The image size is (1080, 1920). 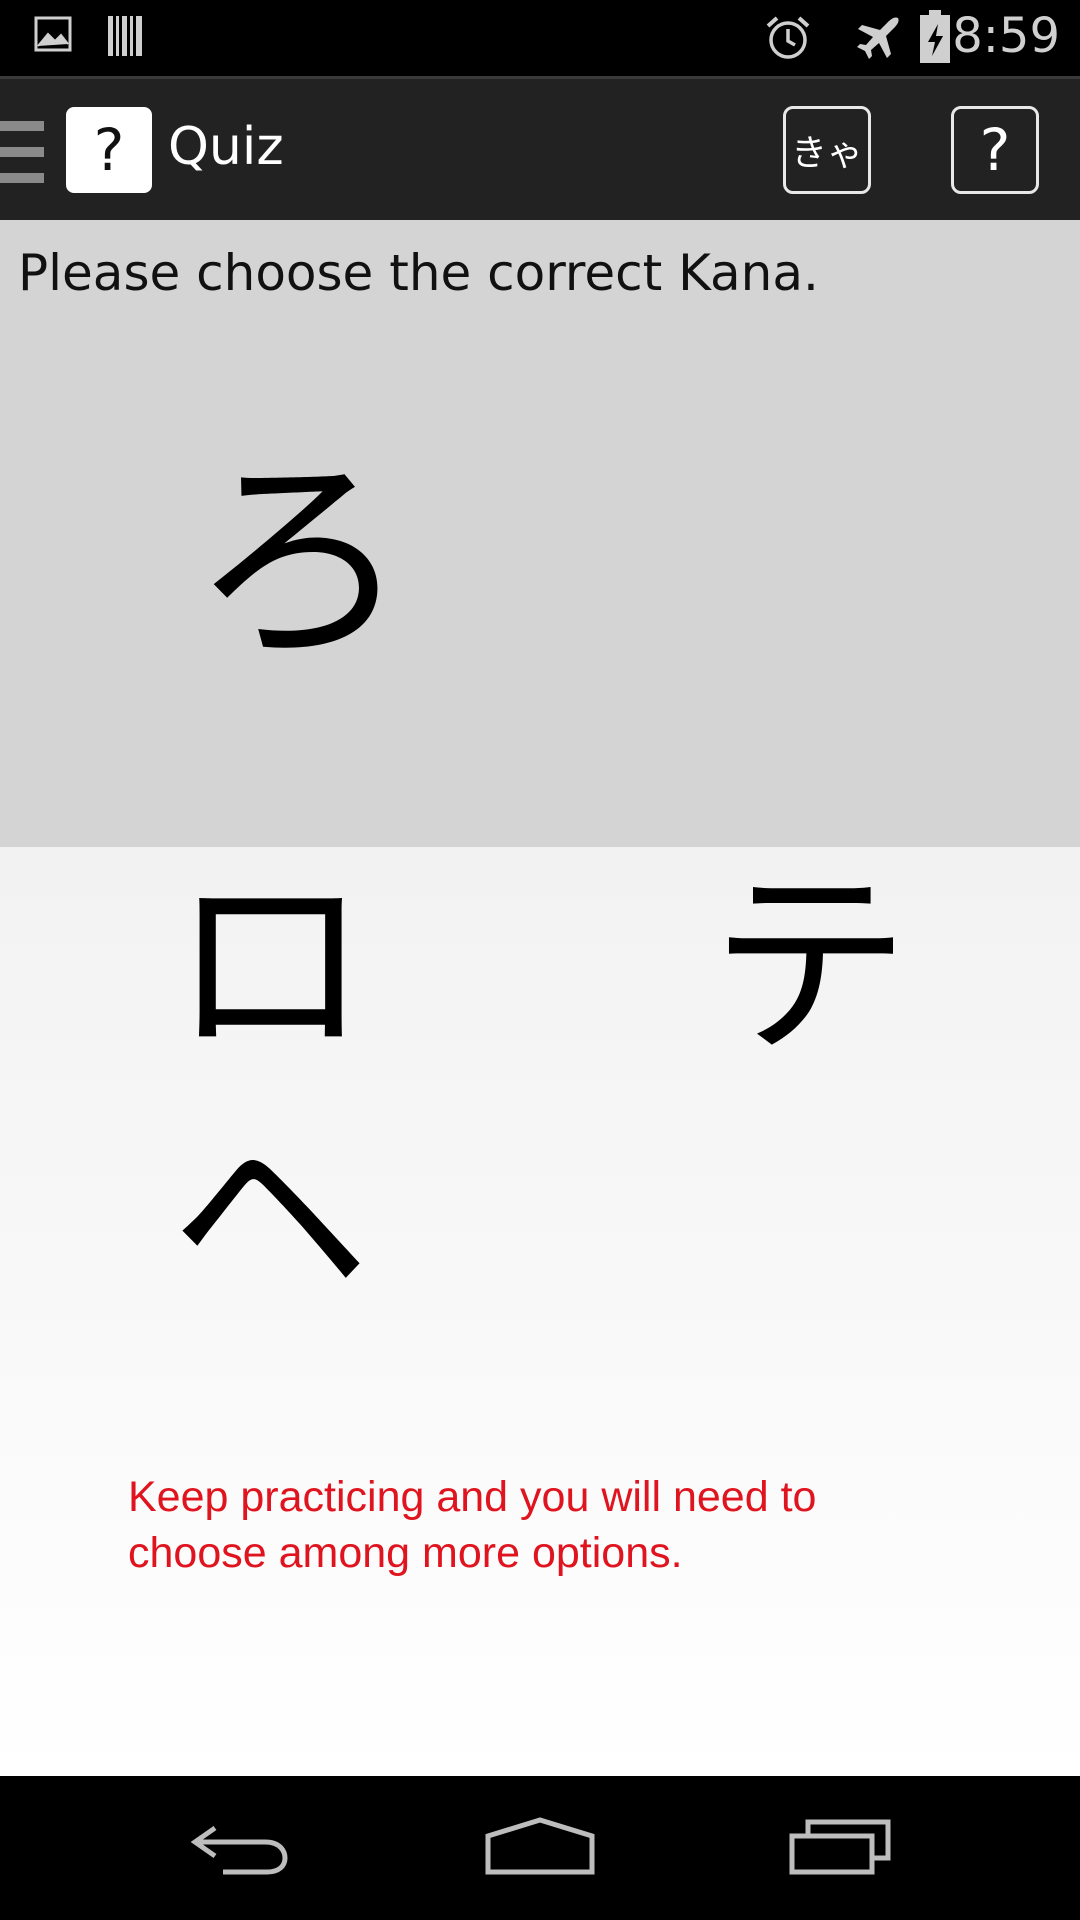 I want to click on home-icon, so click(x=540, y=1848).